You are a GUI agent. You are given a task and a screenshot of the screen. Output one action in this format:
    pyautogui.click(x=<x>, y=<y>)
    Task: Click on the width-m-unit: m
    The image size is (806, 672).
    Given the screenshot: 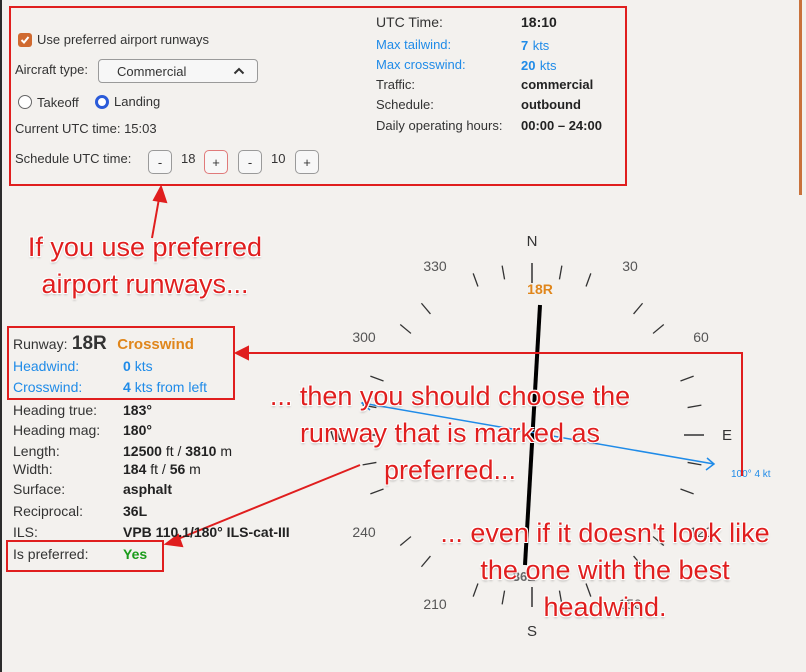 What is the action you would take?
    pyautogui.click(x=195, y=469)
    